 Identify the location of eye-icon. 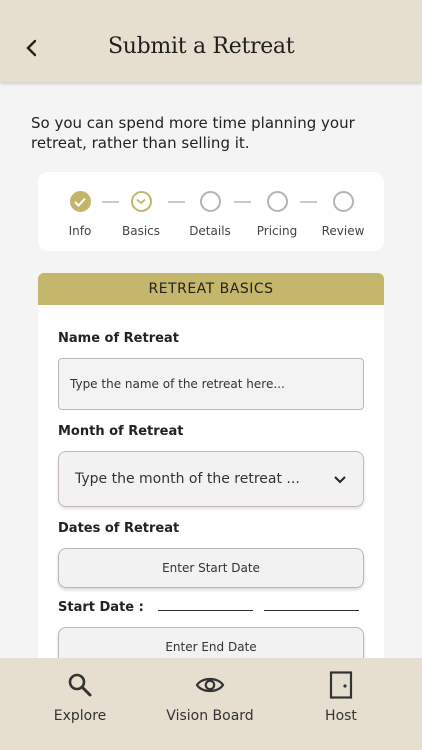
(210, 685).